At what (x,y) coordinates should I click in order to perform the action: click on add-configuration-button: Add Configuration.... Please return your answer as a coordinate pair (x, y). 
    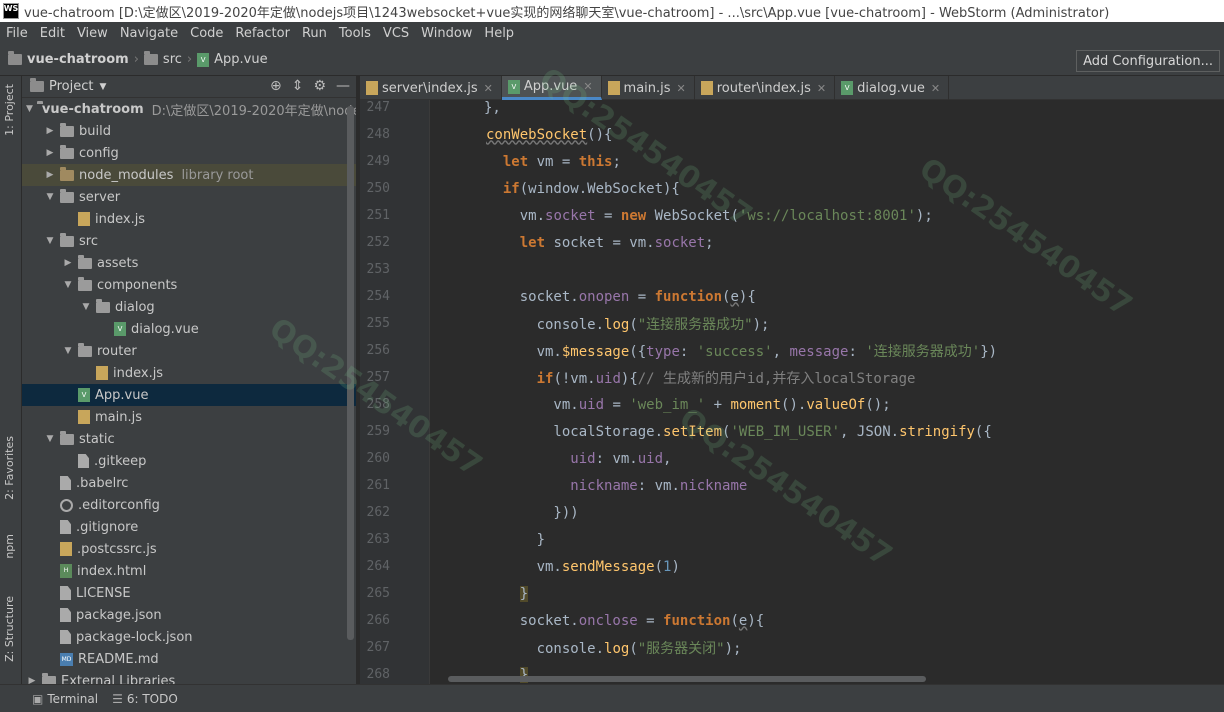
    Looking at the image, I should click on (1148, 61).